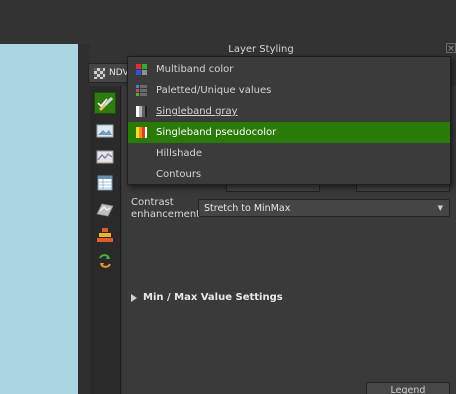 This screenshot has height=394, width=456. What do you see at coordinates (214, 90) in the screenshot?
I see `renderer-option-label: Paletted/Unique values` at bounding box center [214, 90].